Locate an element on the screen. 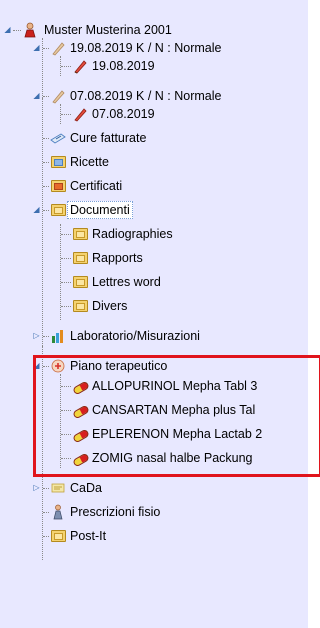  tree-row-document-folder: Rapports is located at coordinates (154, 258).